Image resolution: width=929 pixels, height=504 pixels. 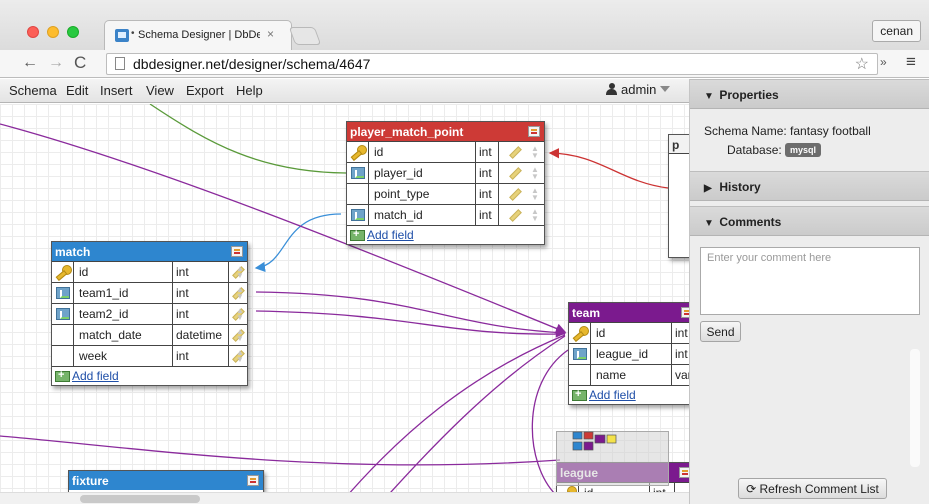 I want to click on browser-profile-button: cenan, so click(x=896, y=31).